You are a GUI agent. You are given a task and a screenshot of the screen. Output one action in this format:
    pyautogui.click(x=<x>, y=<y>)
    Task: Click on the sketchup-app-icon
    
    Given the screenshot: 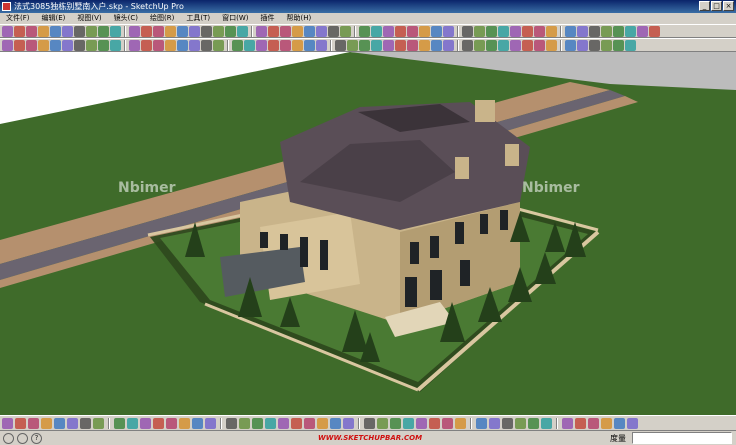 What is the action you would take?
    pyautogui.click(x=6, y=6)
    